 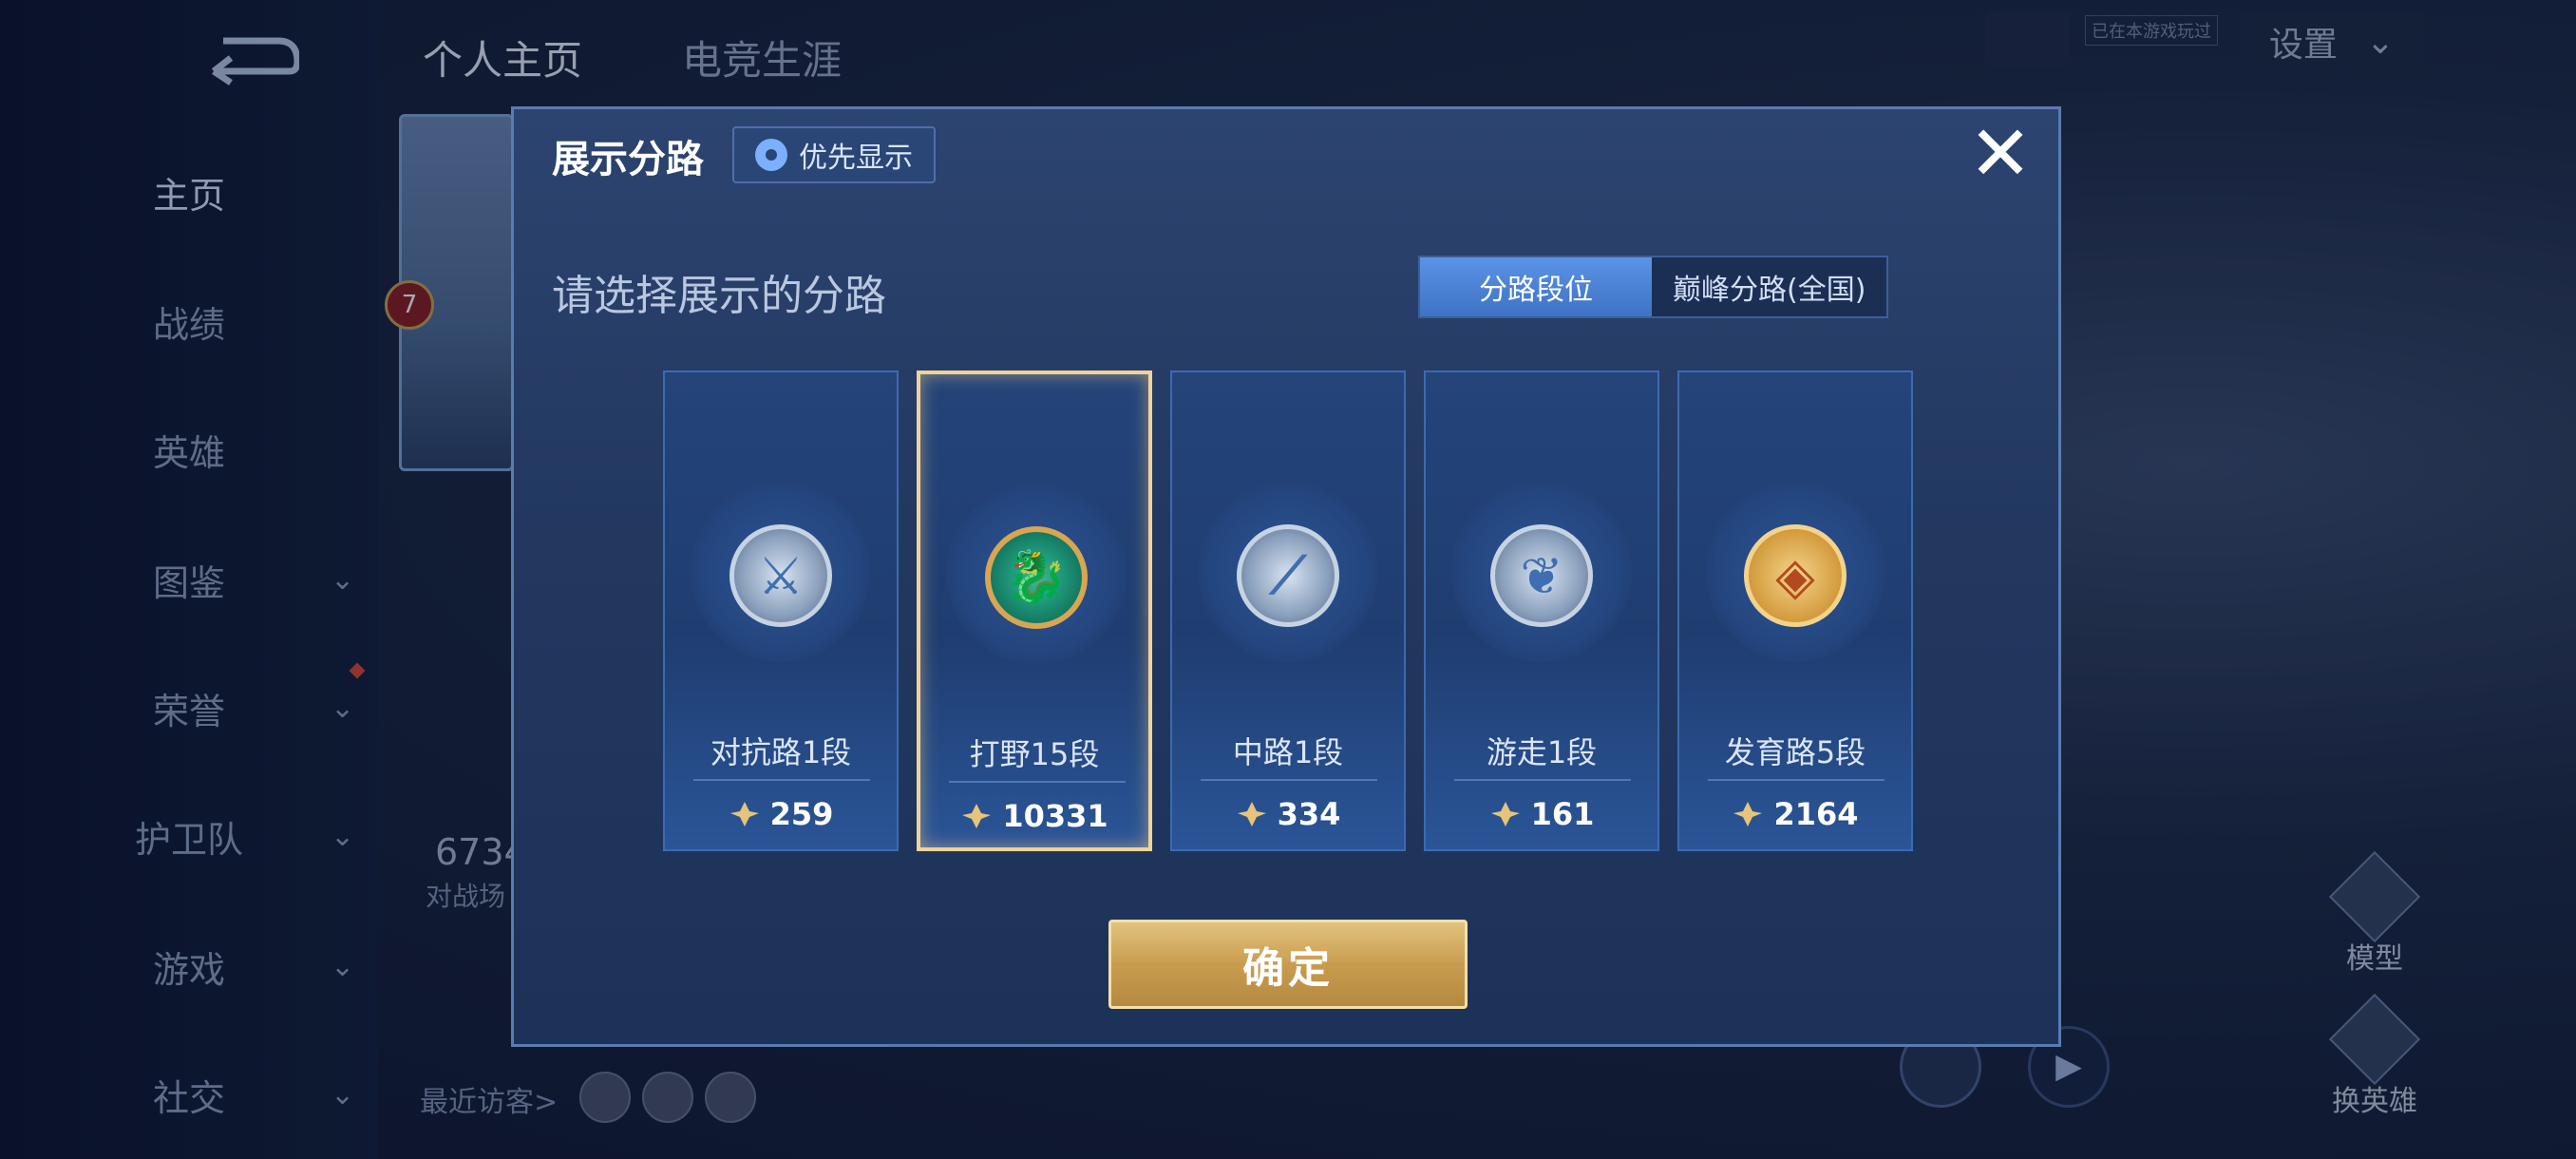 I want to click on lane-score: 2164, so click(x=1795, y=814).